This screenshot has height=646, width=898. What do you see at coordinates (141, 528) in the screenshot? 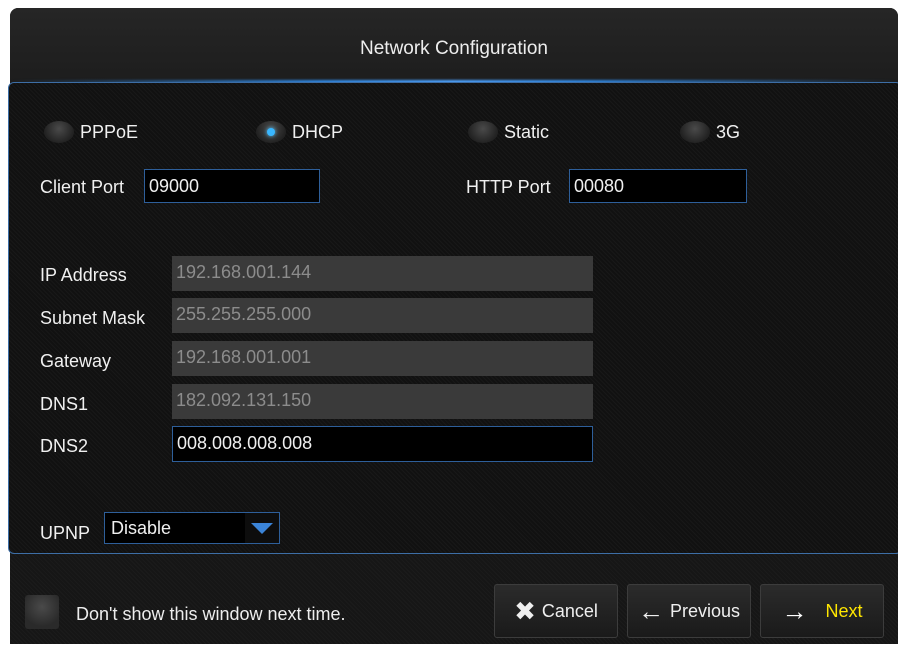
I see `upnp-value: Disable` at bounding box center [141, 528].